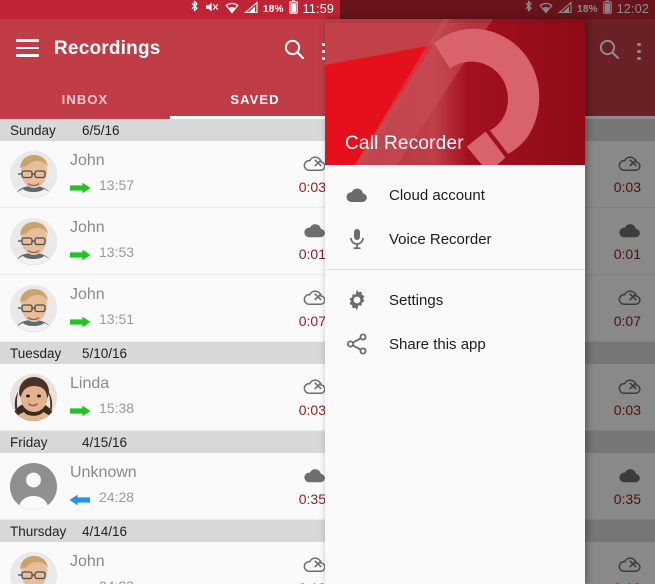 The image size is (655, 584). I want to click on date-header-date: 5/10/16, so click(105, 353).